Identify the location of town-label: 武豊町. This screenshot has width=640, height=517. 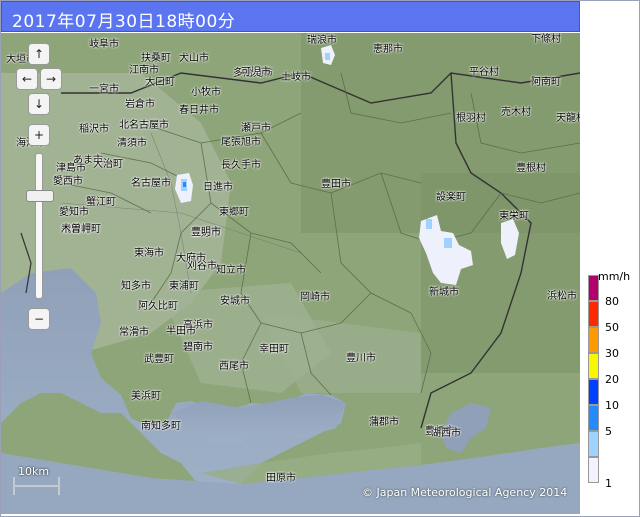
(159, 359).